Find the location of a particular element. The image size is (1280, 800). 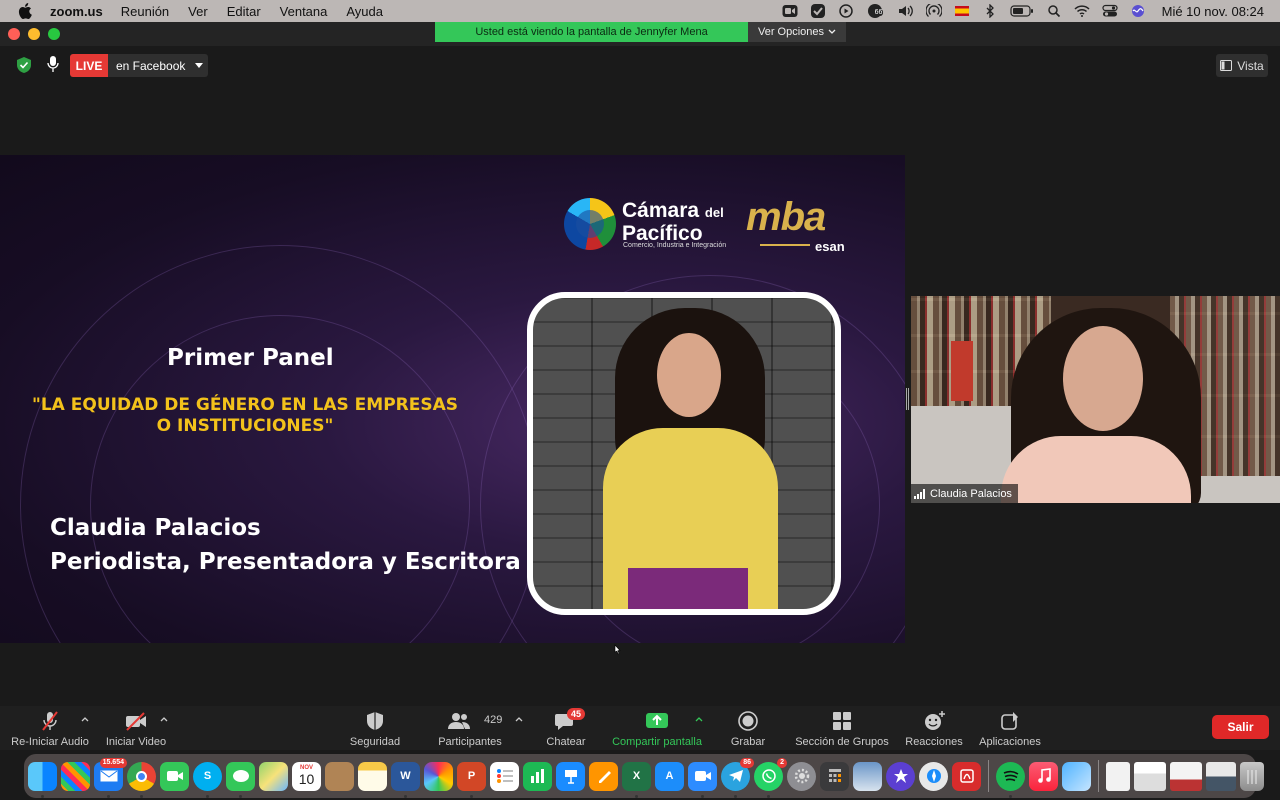

audio-options-caret-icon is located at coordinates (85, 719).